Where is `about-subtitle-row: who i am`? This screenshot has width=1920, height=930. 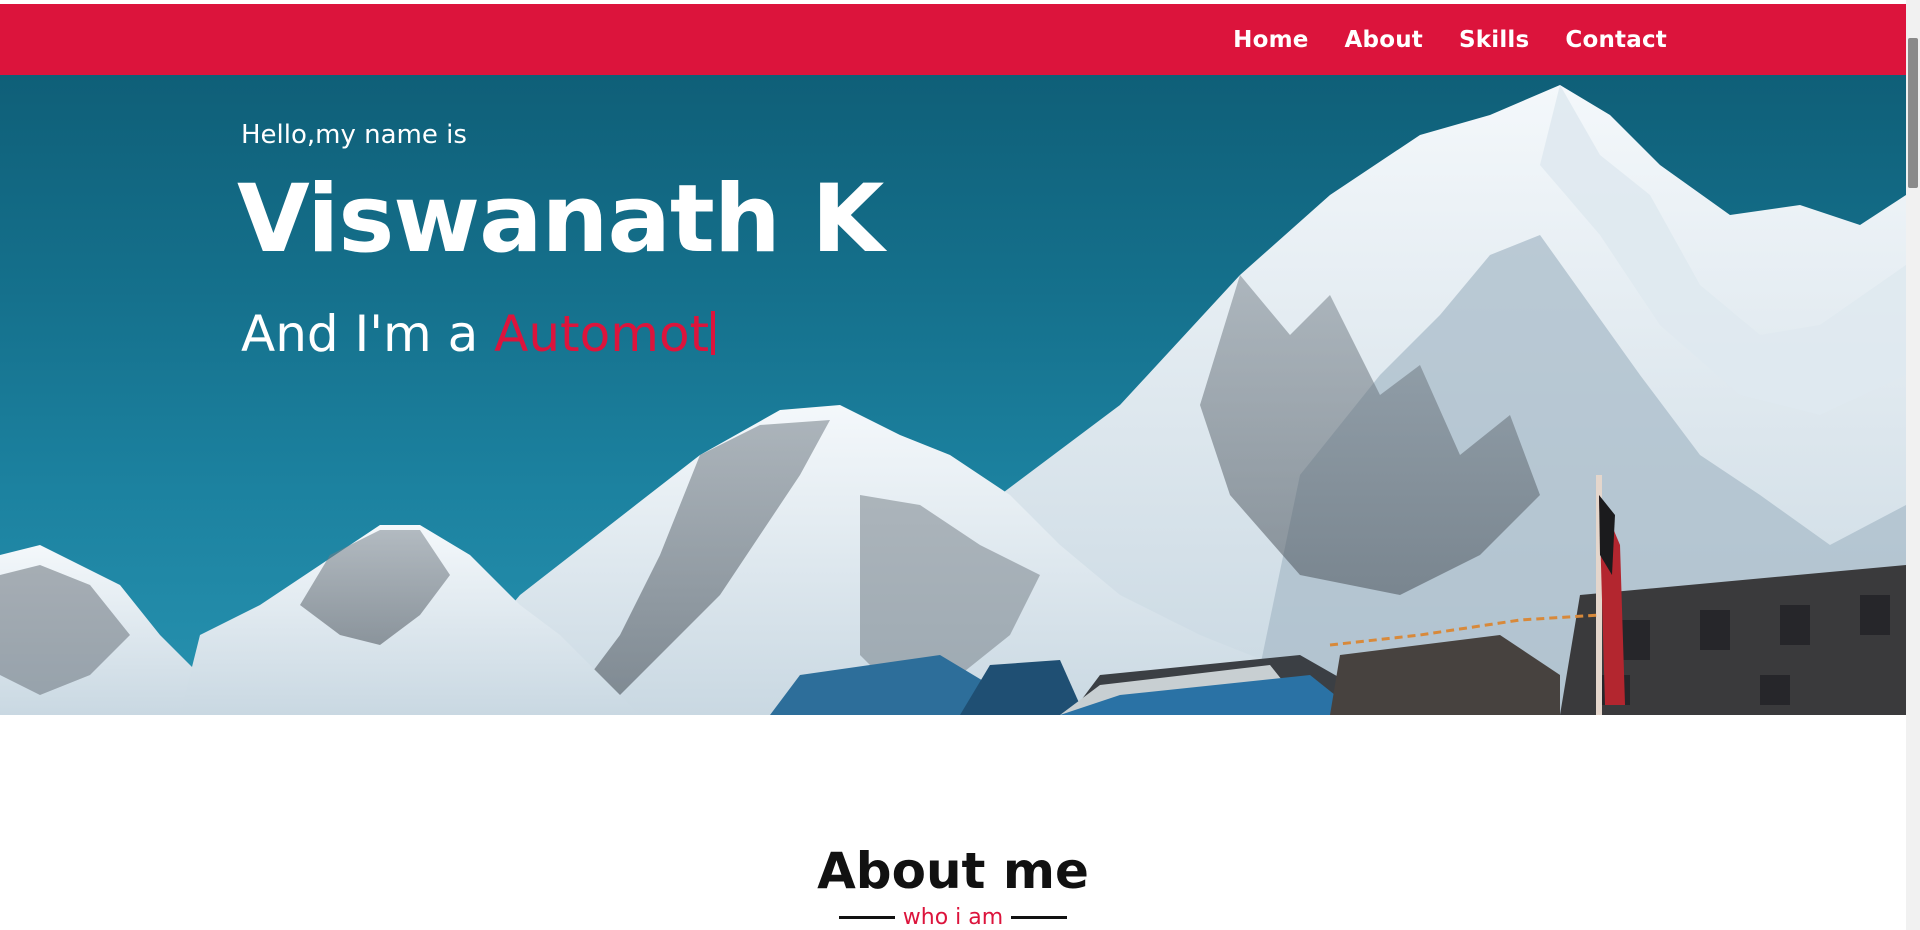
about-subtitle-row: who i am is located at coordinates (953, 917).